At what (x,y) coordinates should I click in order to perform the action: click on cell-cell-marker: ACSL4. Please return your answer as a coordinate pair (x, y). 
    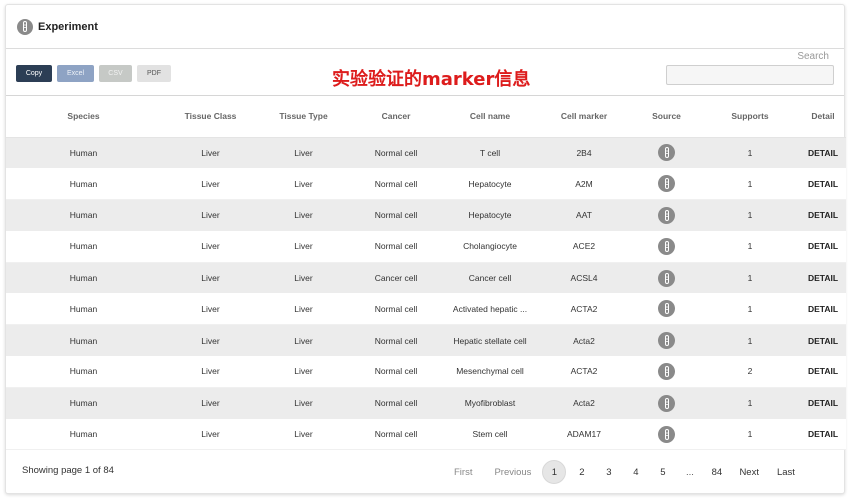
    Looking at the image, I should click on (584, 278).